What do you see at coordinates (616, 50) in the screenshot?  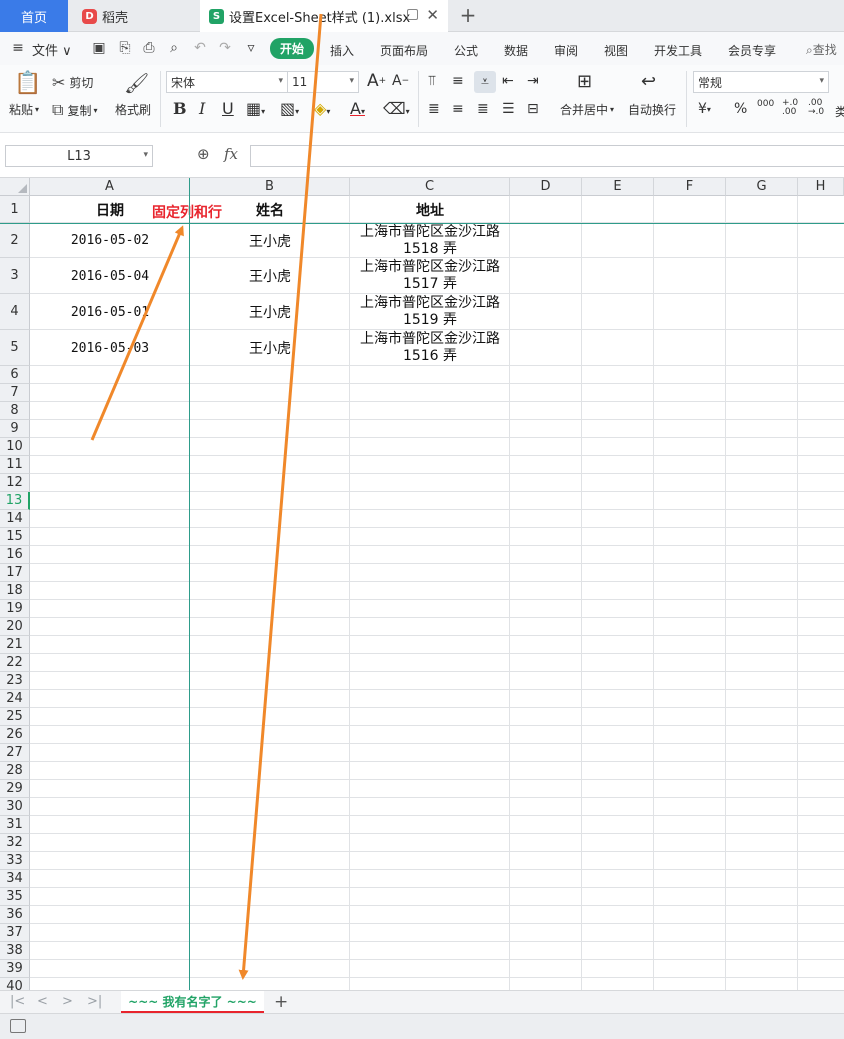 I see `menu-tab-view: 视图` at bounding box center [616, 50].